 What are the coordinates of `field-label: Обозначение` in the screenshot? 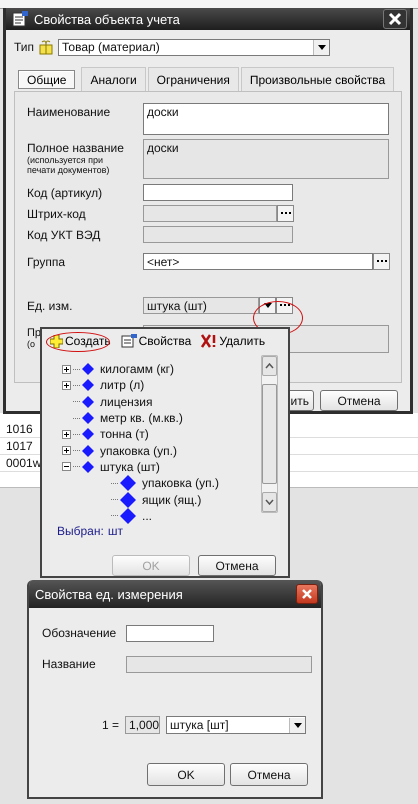 It's located at (80, 633).